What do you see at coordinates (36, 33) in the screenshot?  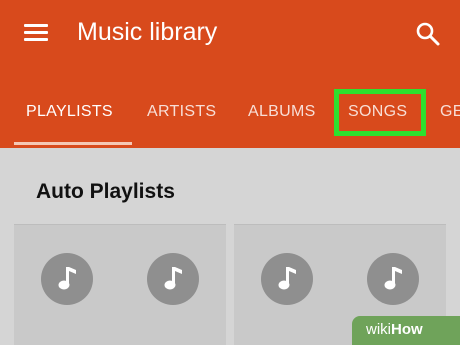 I see `hamburger-menu-icon` at bounding box center [36, 33].